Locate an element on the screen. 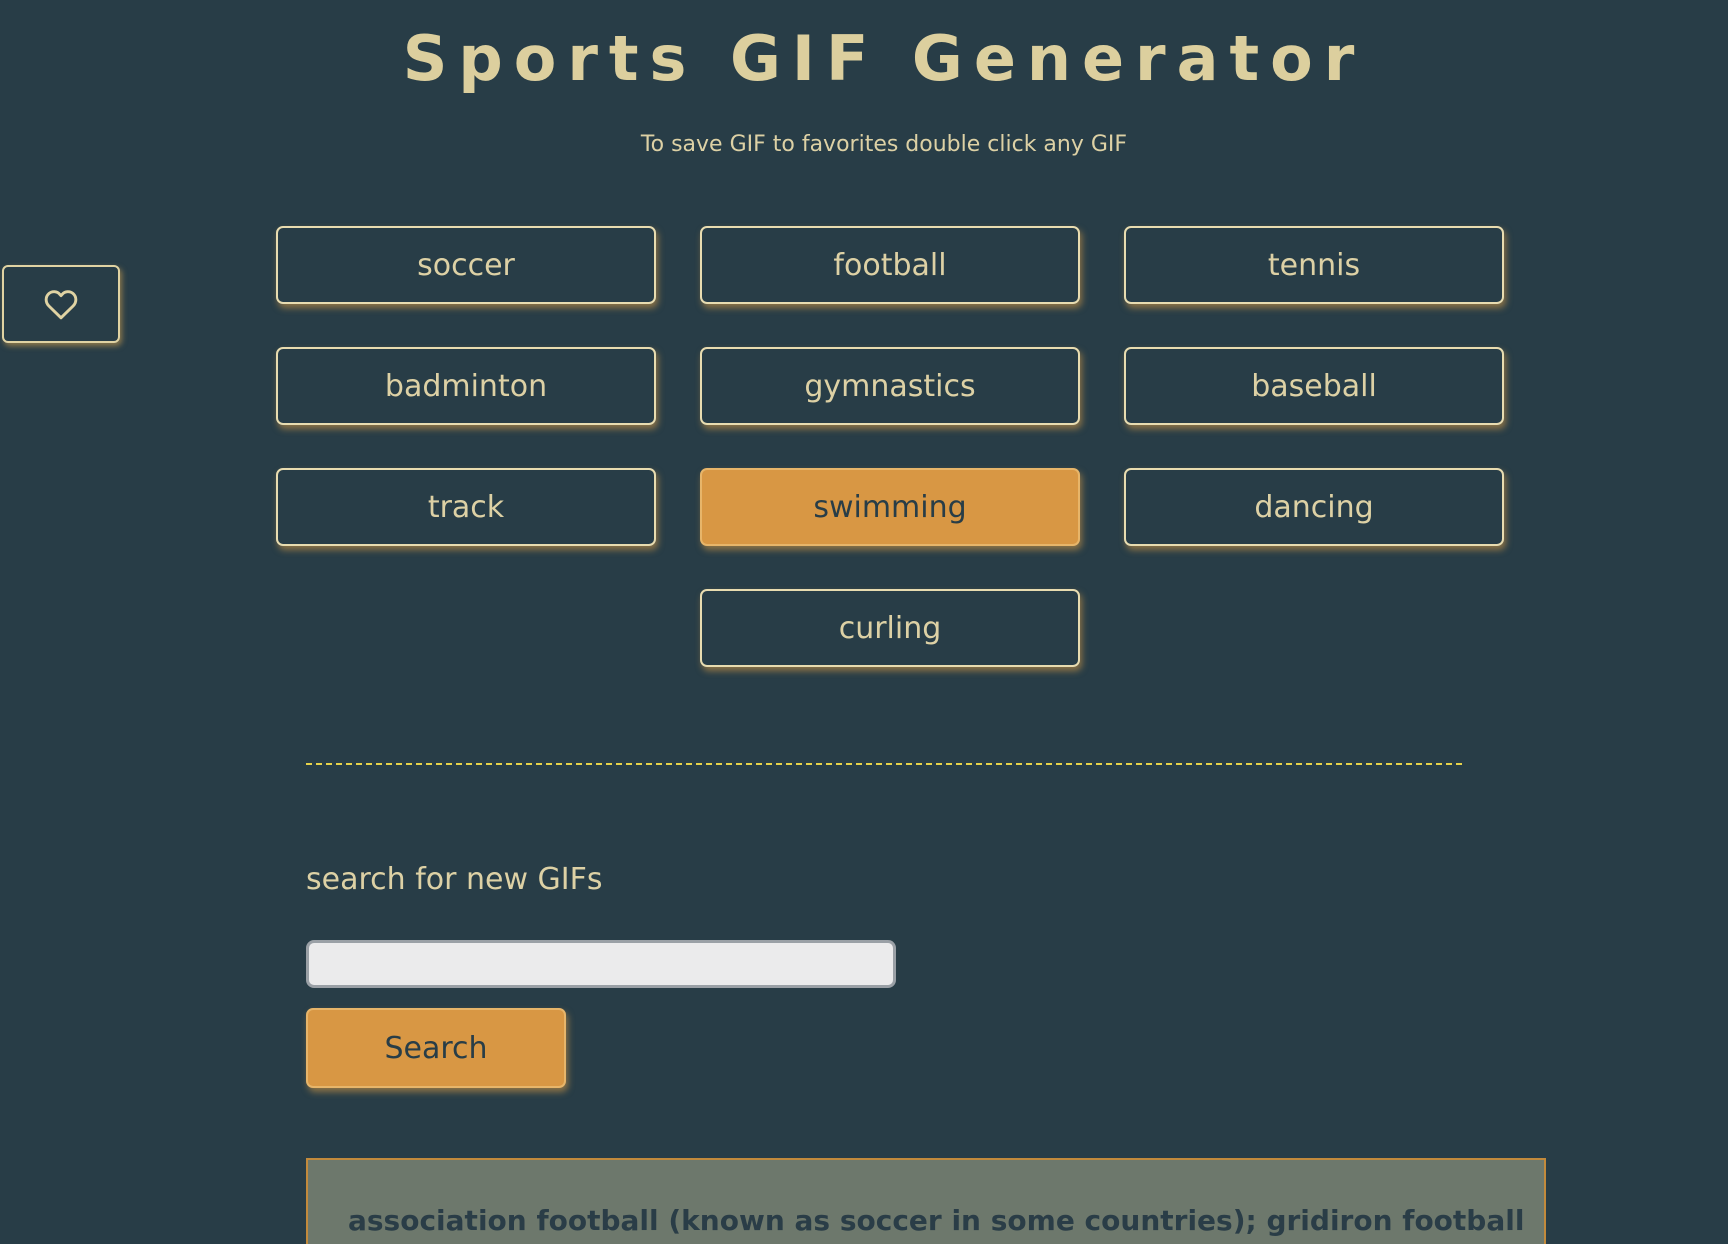 This screenshot has height=1244, width=1728. topic-button-soccer: soccer is located at coordinates (466, 265).